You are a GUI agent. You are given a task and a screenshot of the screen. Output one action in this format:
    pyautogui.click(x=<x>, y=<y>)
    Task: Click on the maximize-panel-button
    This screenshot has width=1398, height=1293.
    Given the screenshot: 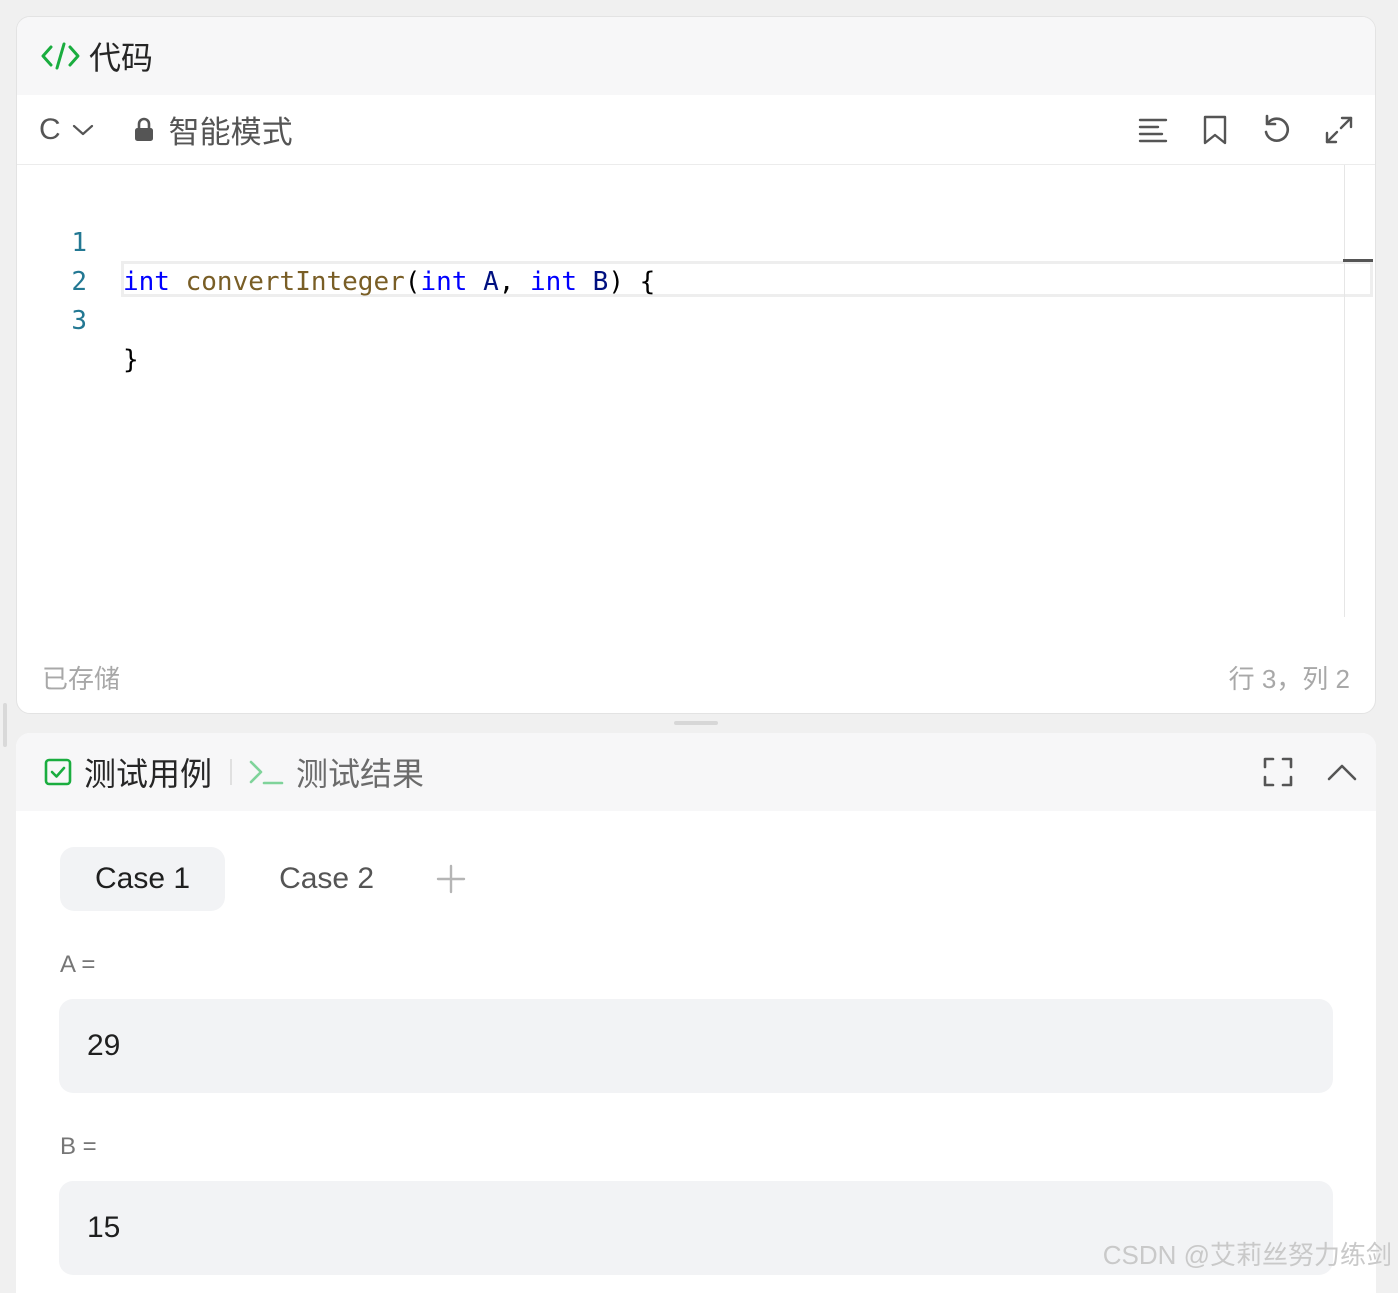 What is the action you would take?
    pyautogui.click(x=1278, y=772)
    